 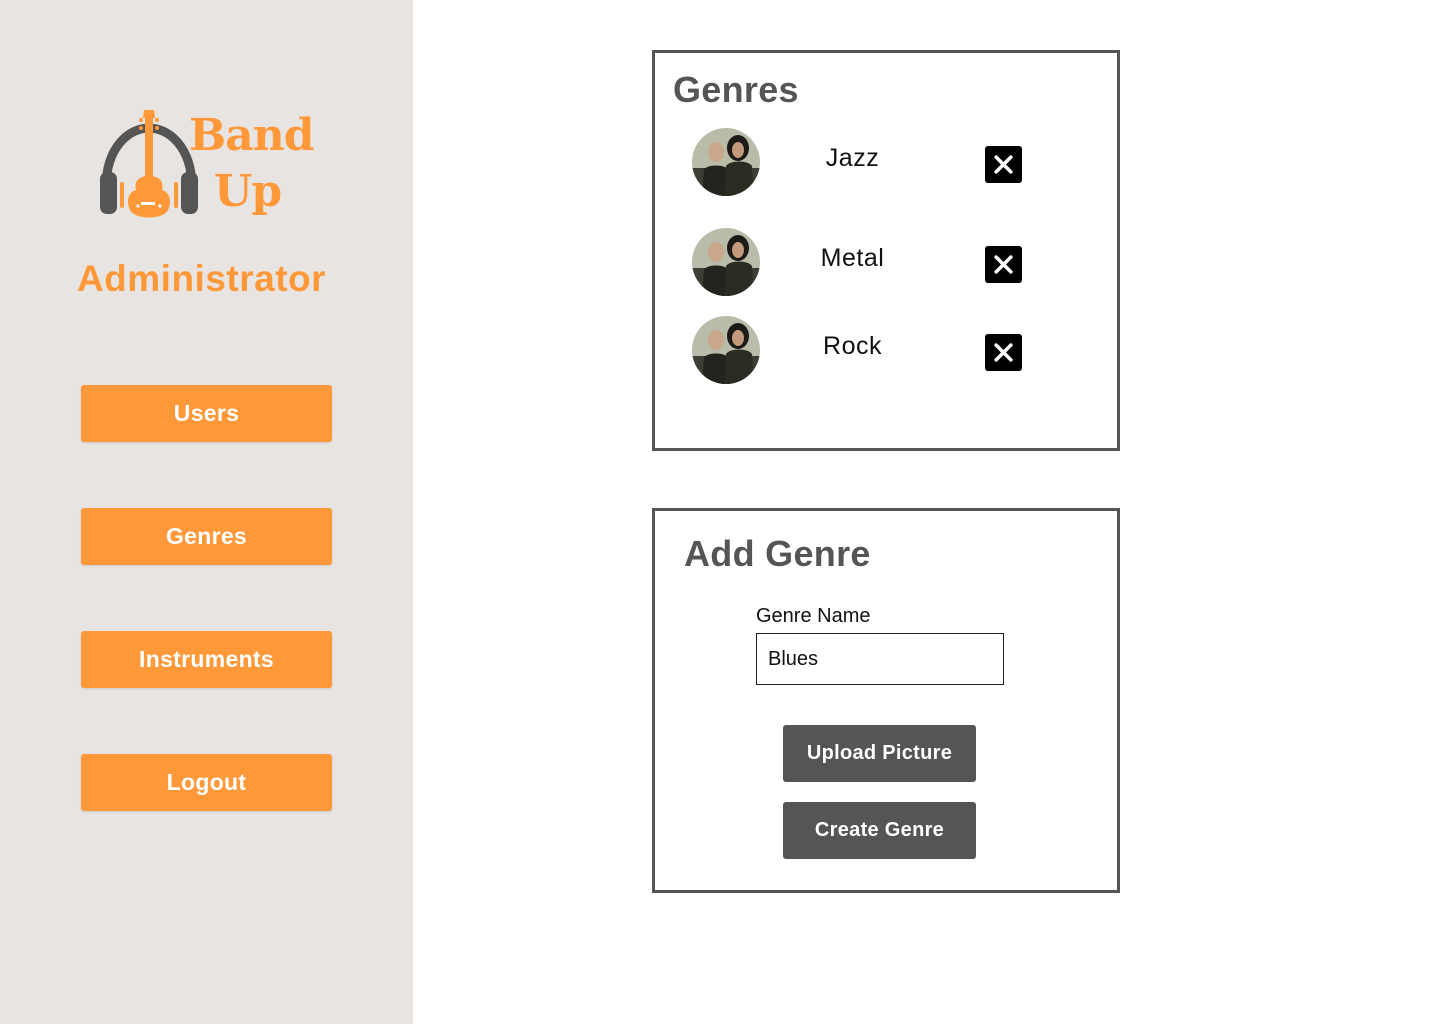 What do you see at coordinates (886, 263) in the screenshot?
I see `genre-row-metal: Metal` at bounding box center [886, 263].